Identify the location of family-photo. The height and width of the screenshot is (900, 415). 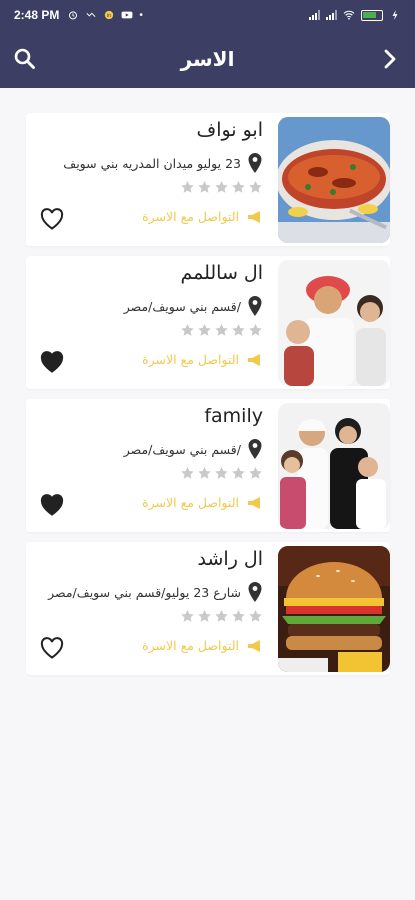
(334, 323).